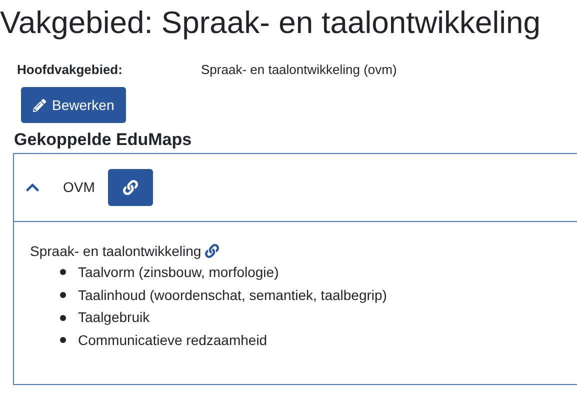  Describe the element at coordinates (114, 318) in the screenshot. I see `list-item: Taalgebruik` at that location.